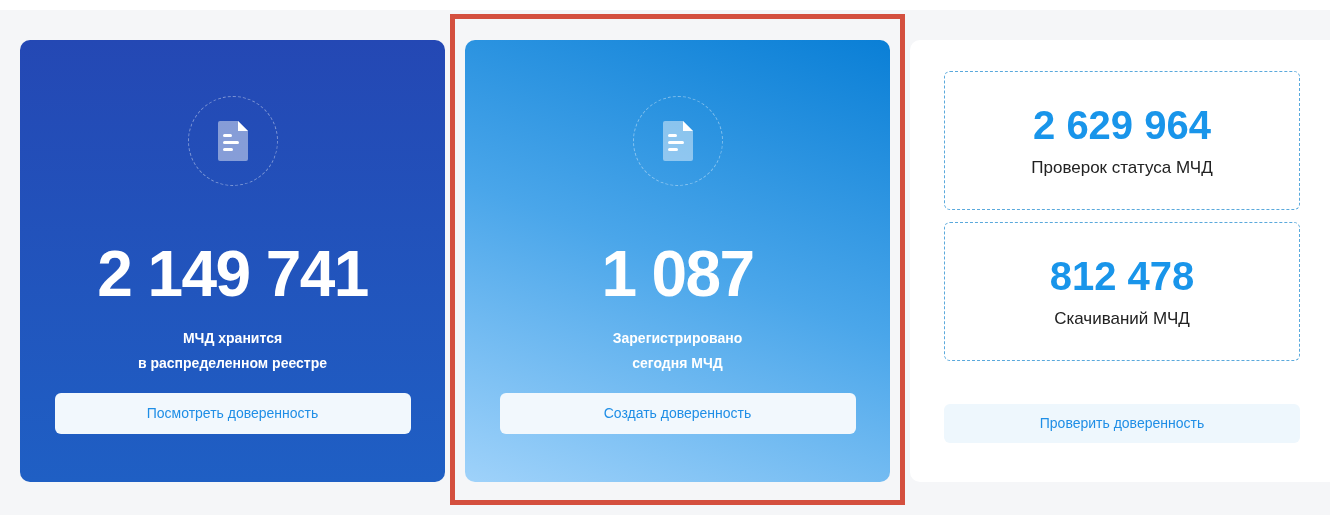 The image size is (1330, 515). Describe the element at coordinates (677, 274) in the screenshot. I see `stat-value: 1 087` at that location.